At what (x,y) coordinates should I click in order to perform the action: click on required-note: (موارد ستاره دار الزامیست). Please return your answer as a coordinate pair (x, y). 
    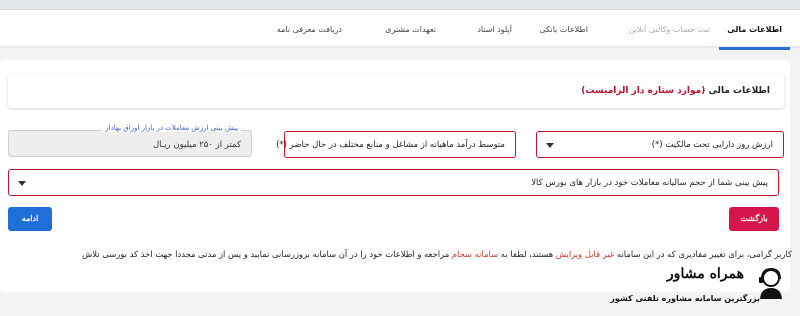
    Looking at the image, I should click on (643, 91).